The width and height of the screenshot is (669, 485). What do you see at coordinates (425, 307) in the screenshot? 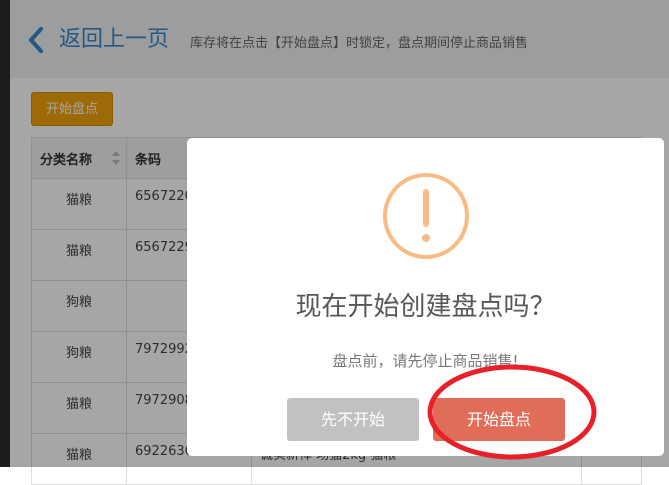
I see `dialog-title: 现在开始创建盘点吗？` at bounding box center [425, 307].